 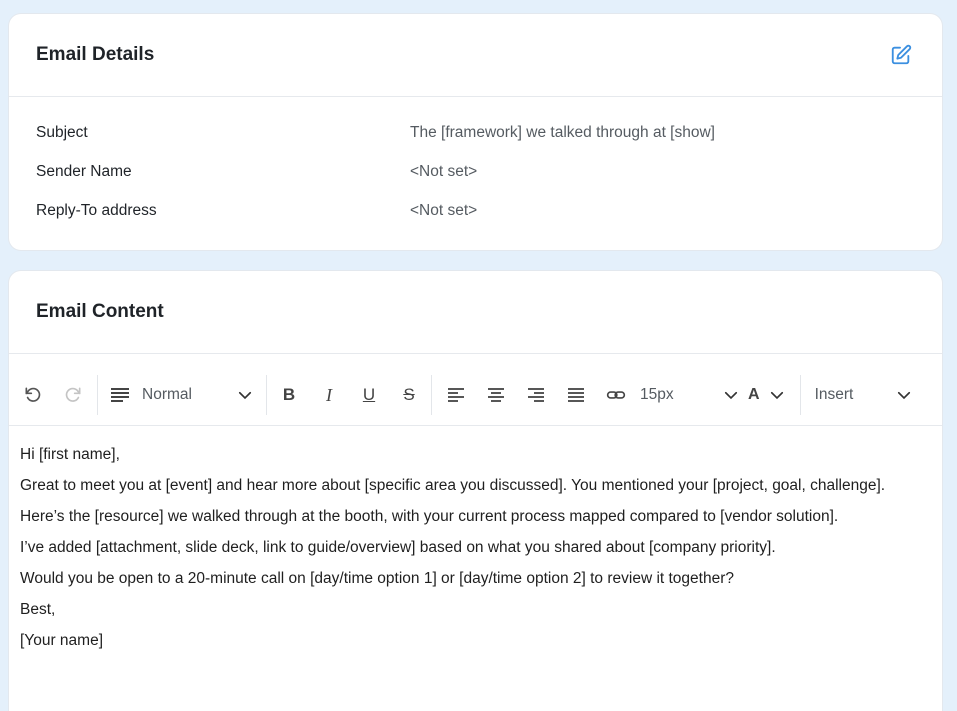 I want to click on email-content-title: Email Content, so click(x=100, y=311).